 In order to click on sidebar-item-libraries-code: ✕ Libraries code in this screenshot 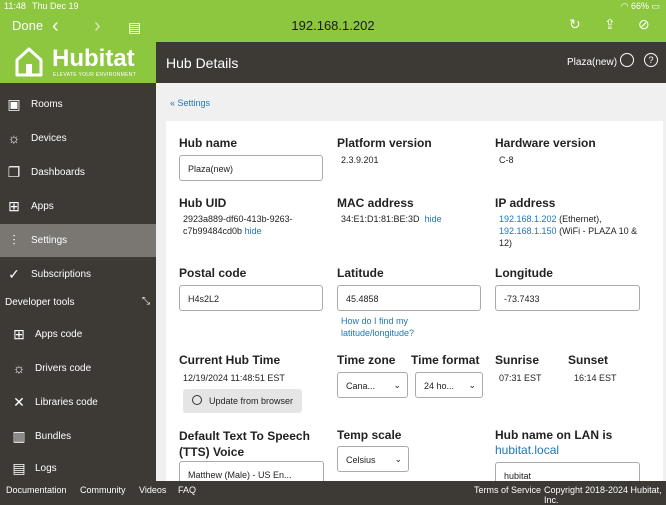, I will do `click(78, 402)`.